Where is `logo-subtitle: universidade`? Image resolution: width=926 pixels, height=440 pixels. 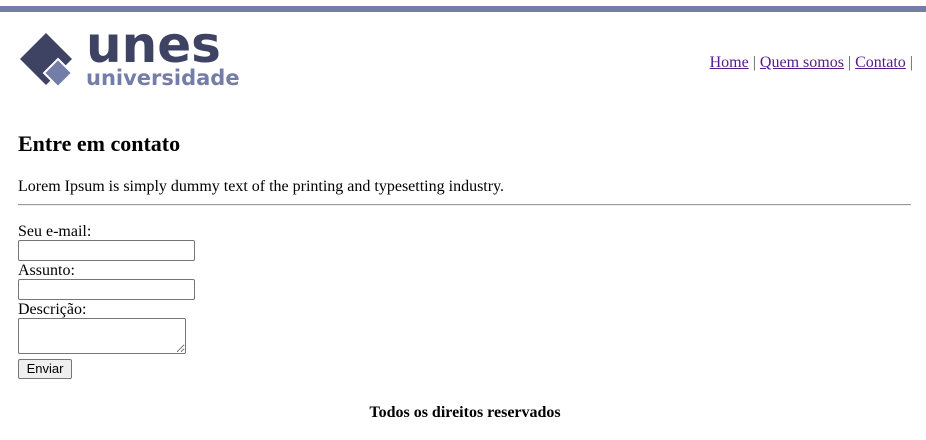
logo-subtitle: universidade is located at coordinates (163, 78).